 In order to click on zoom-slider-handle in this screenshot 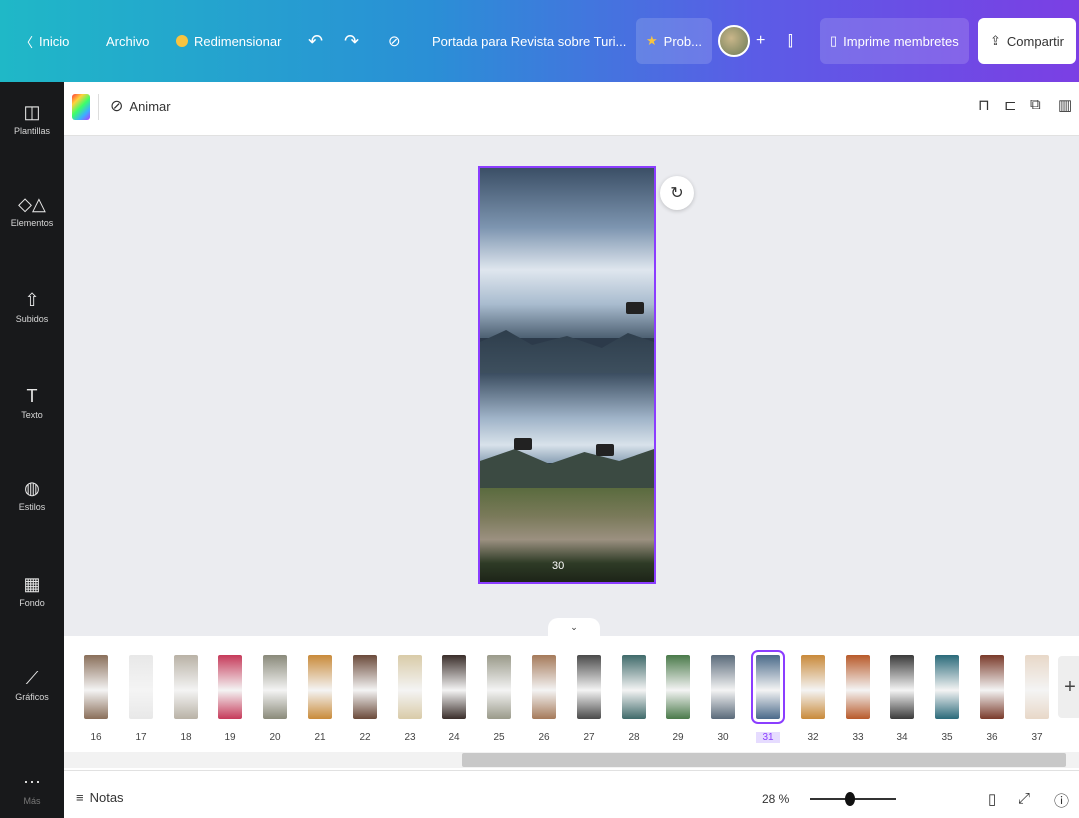, I will do `click(850, 799)`.